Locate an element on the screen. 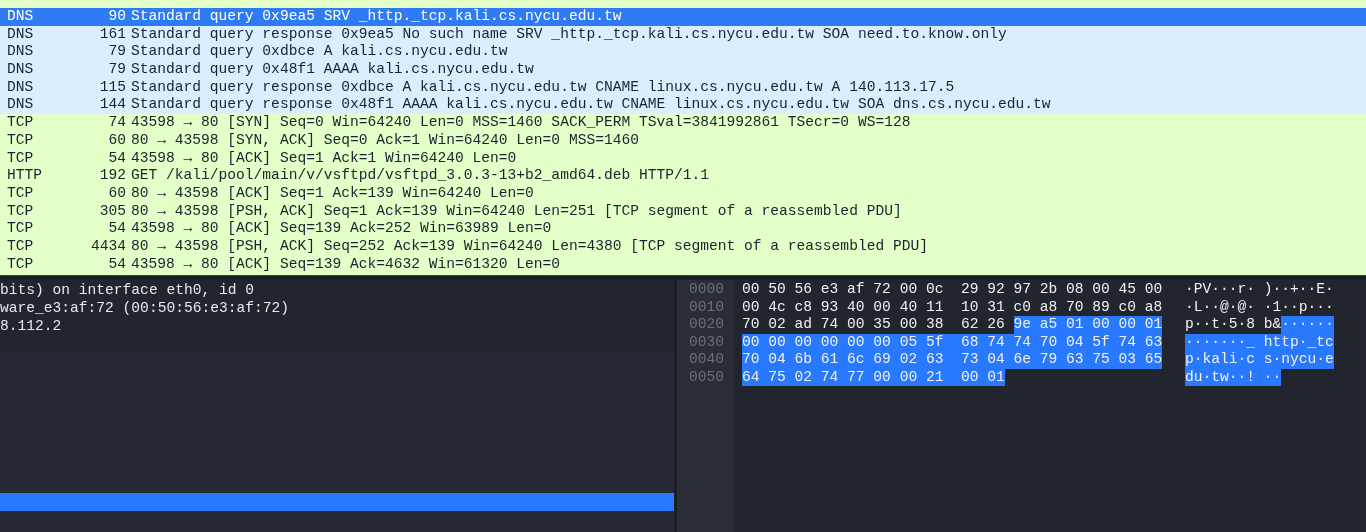  info-cell-text: 80 → 43598 [ACK] Seq=1 Ack=139 Win=64240 Len=0 is located at coordinates (332, 193).